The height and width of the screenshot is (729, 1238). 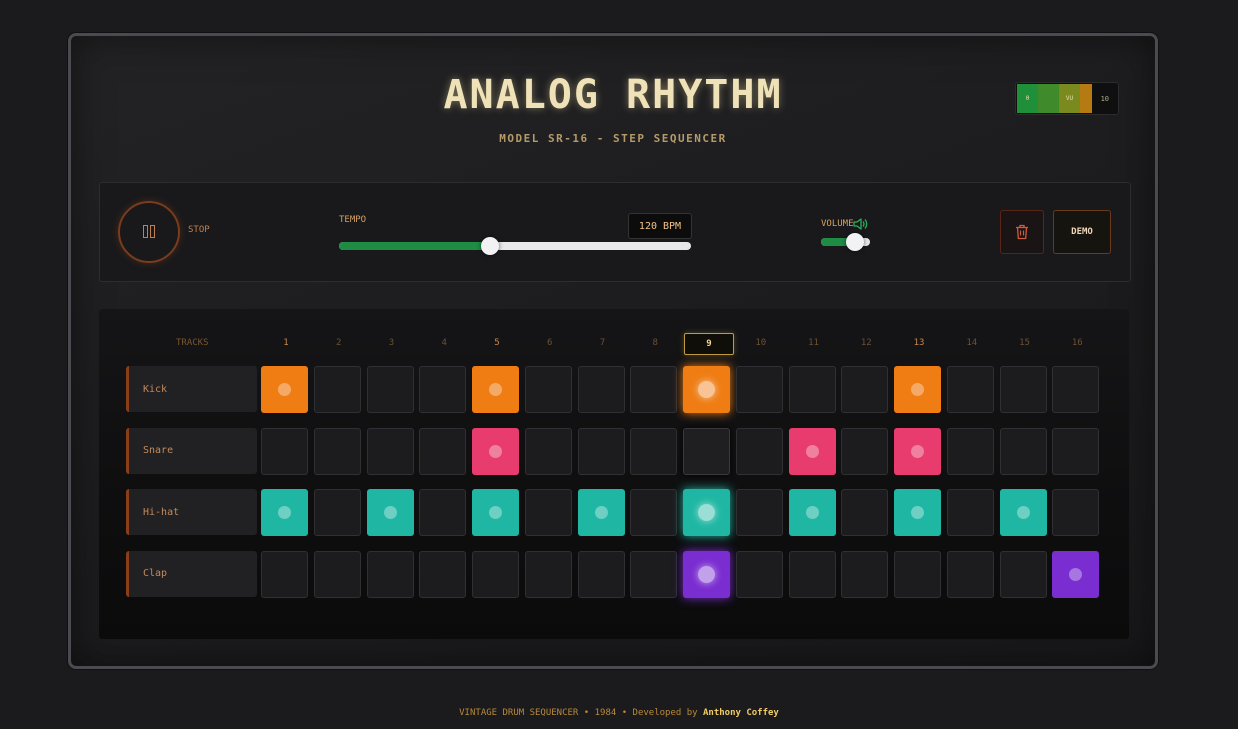 What do you see at coordinates (191, 389) in the screenshot?
I see `track-label-kick: Kick` at bounding box center [191, 389].